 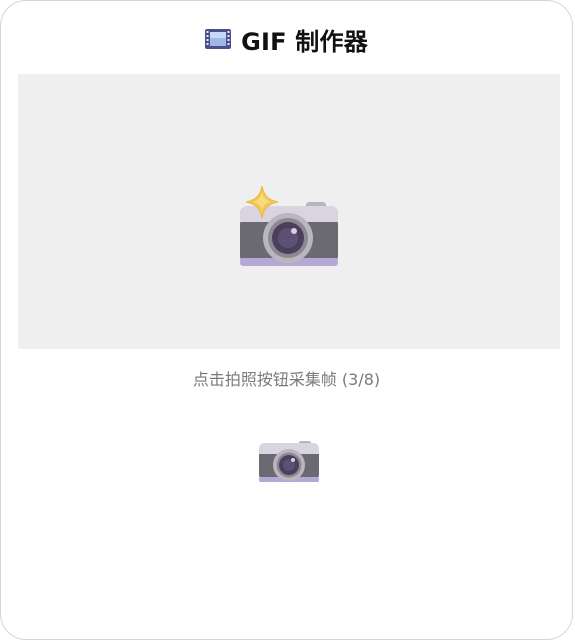 I want to click on frame-capture-status: 点击拍照按钮采集帧 (3/8), so click(x=286, y=379).